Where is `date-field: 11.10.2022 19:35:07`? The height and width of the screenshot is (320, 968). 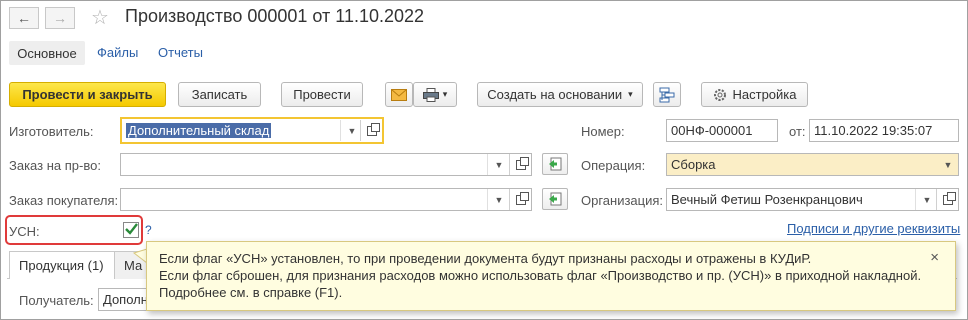
date-field: 11.10.2022 19:35:07 is located at coordinates (884, 130).